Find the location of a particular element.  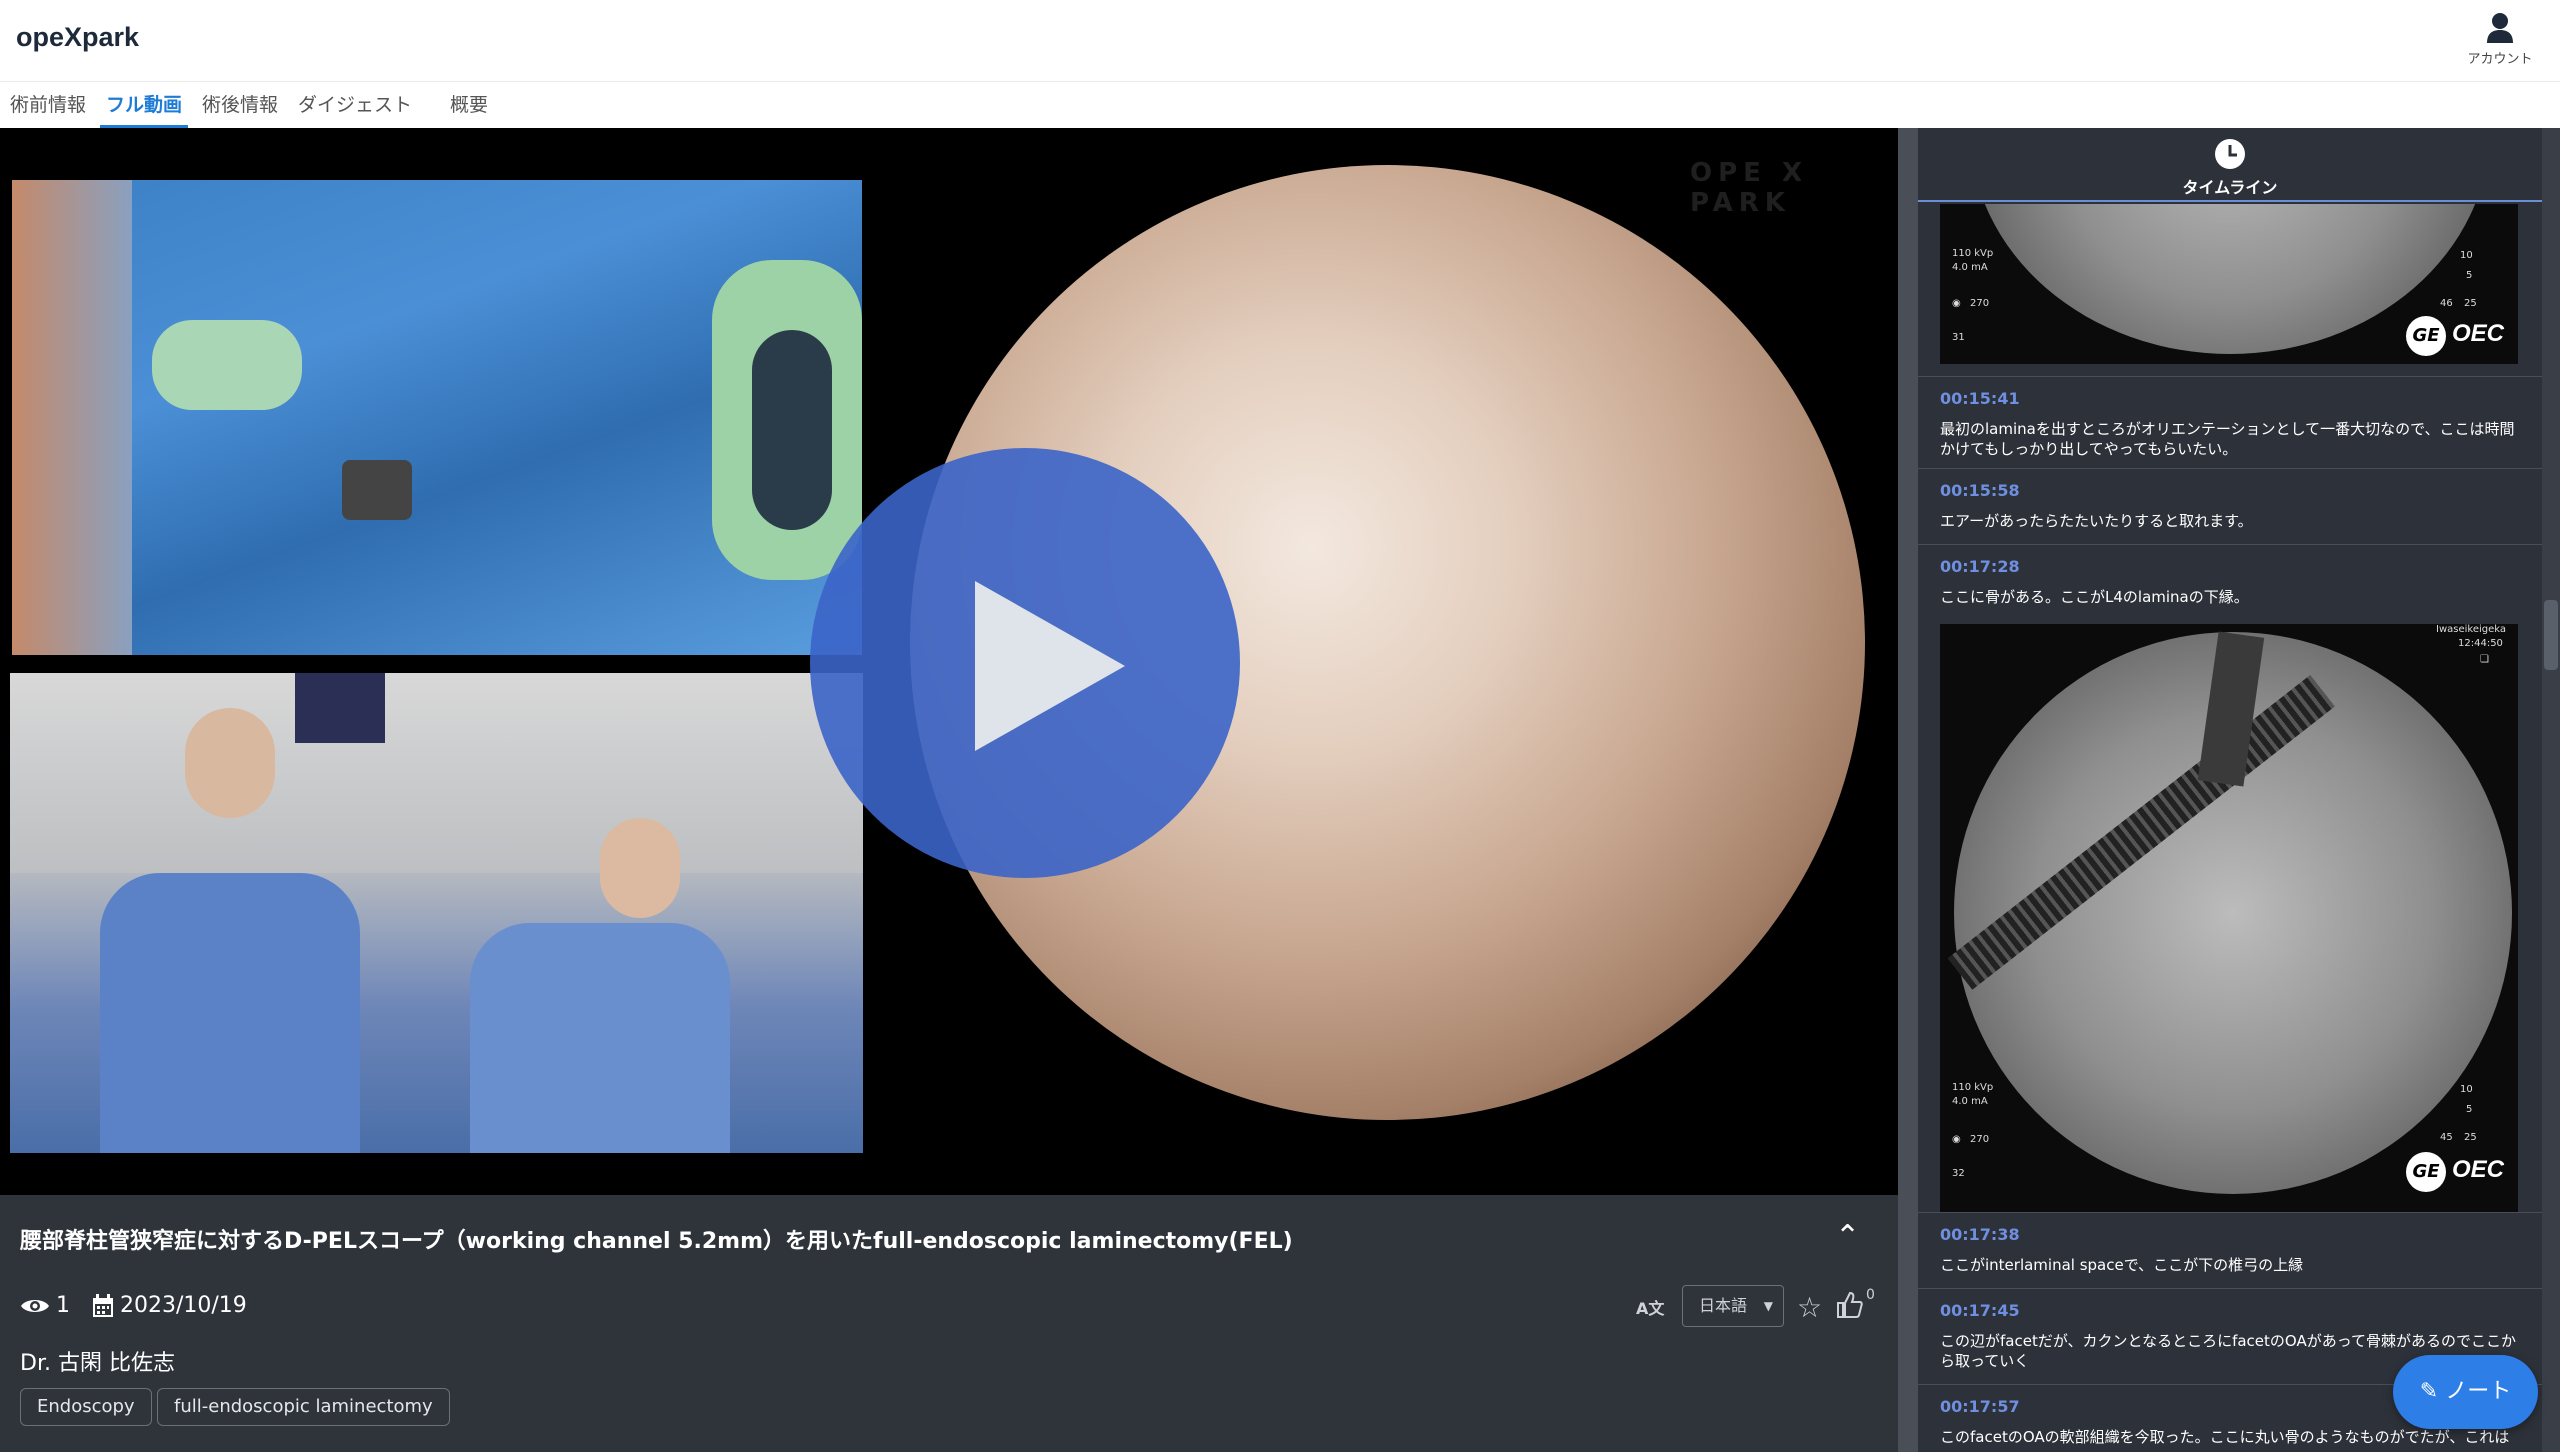

tag-full-endoscopic-laminectomy: full-endoscopic laminectomy is located at coordinates (303, 1407).